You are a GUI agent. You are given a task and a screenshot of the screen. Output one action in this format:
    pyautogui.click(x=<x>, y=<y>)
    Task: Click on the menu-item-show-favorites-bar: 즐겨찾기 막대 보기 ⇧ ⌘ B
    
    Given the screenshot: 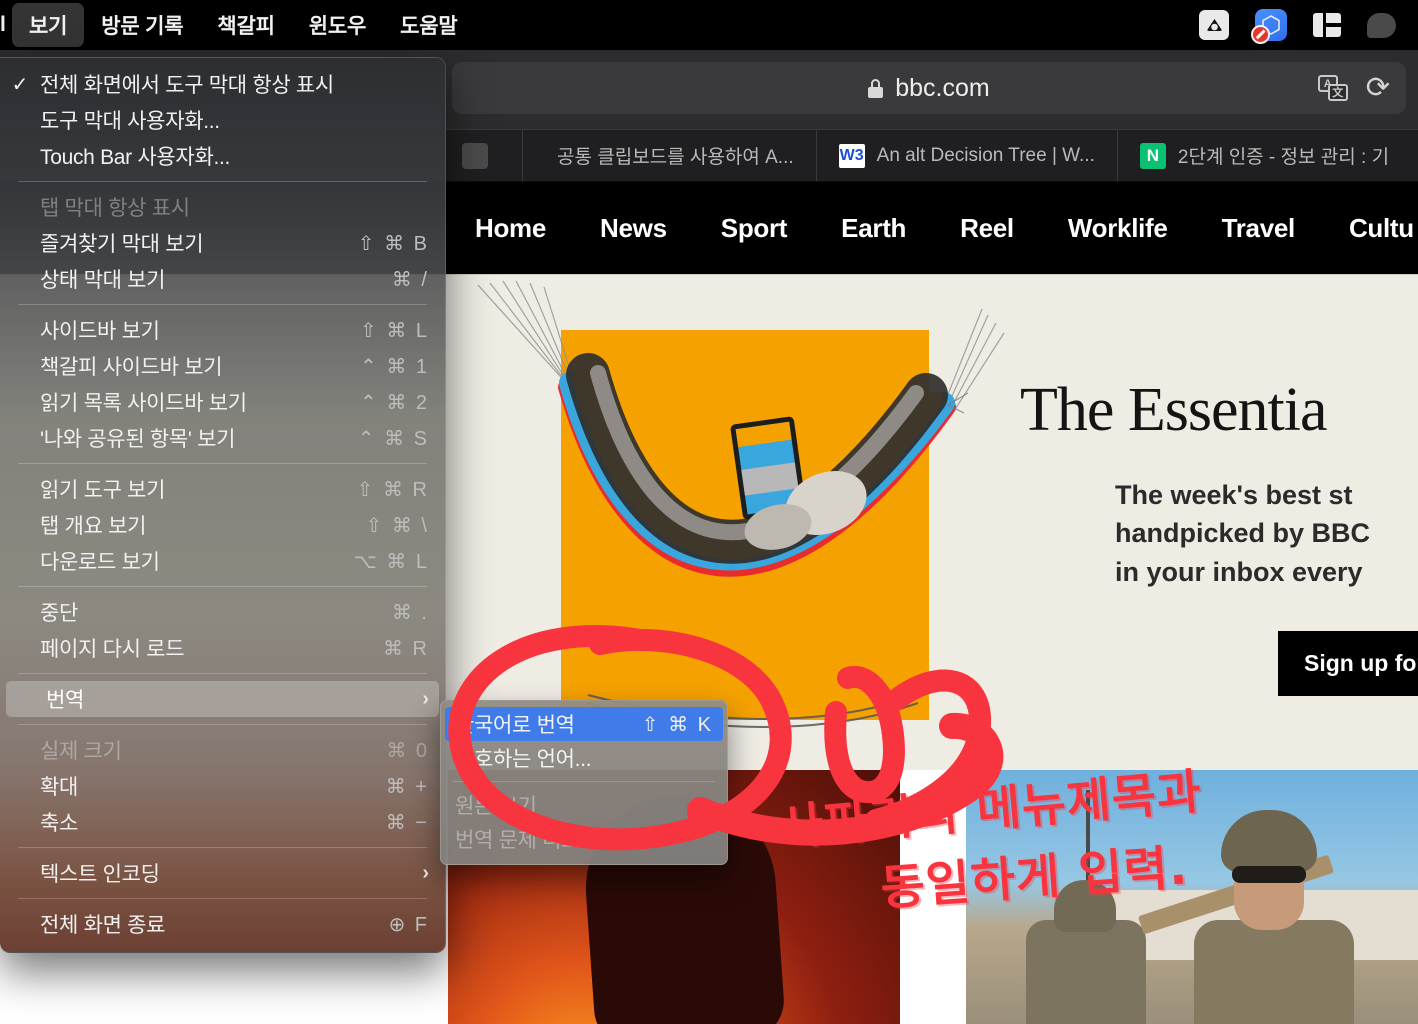 What is the action you would take?
    pyautogui.click(x=222, y=243)
    